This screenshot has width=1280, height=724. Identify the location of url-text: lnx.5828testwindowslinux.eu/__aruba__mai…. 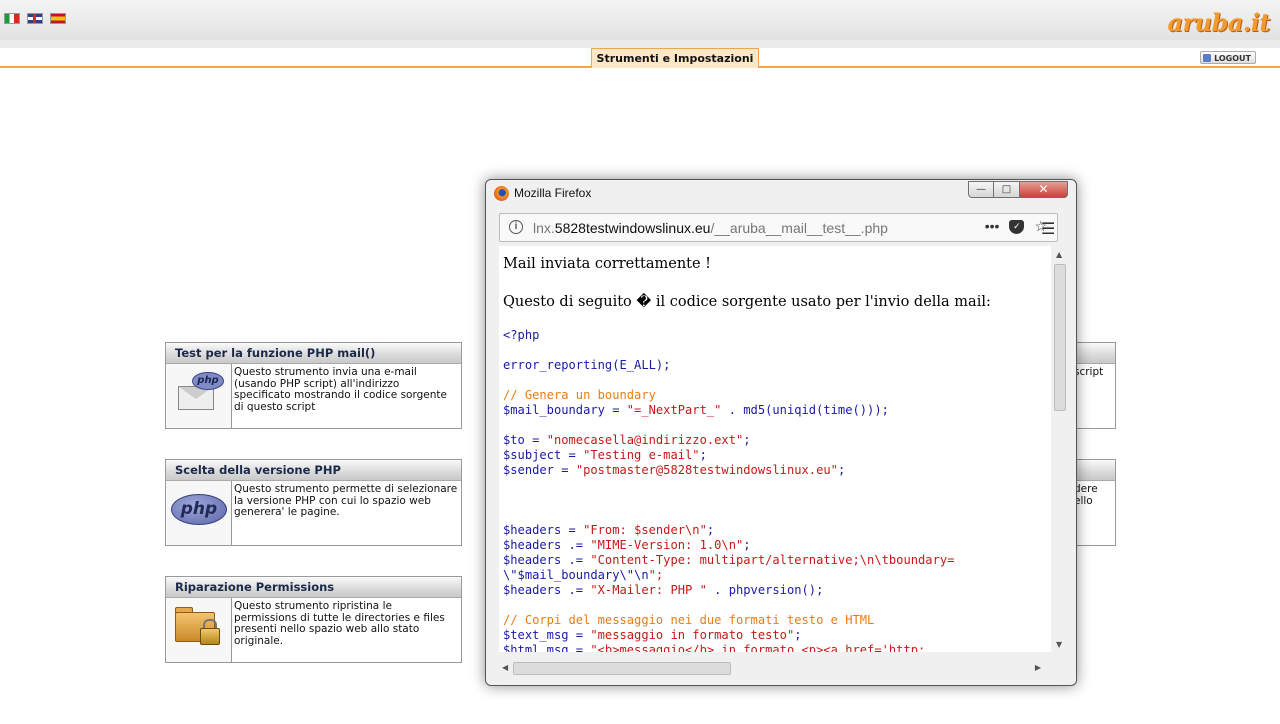
(710, 228).